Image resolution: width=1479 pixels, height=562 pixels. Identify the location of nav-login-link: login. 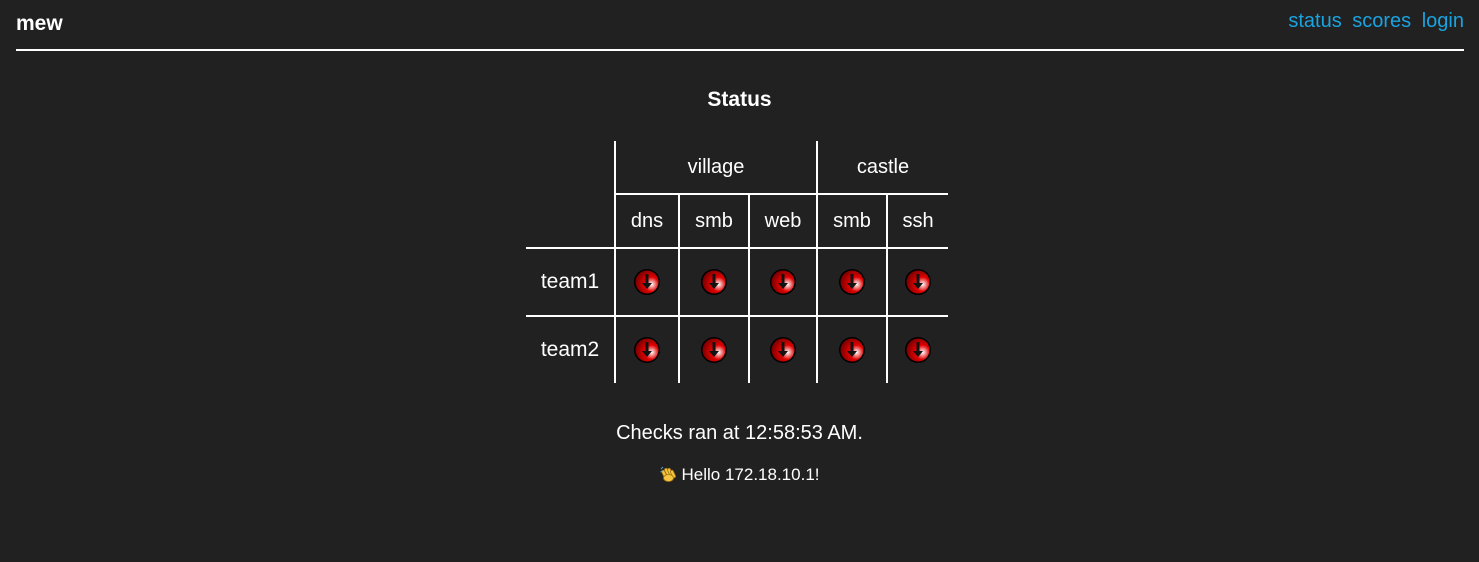
(1443, 21).